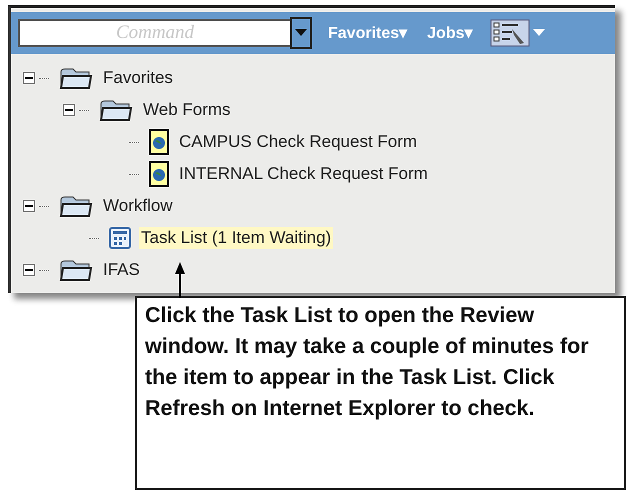 The height and width of the screenshot is (498, 641). I want to click on tree-item: CAMPUS Check Request Form, so click(298, 142).